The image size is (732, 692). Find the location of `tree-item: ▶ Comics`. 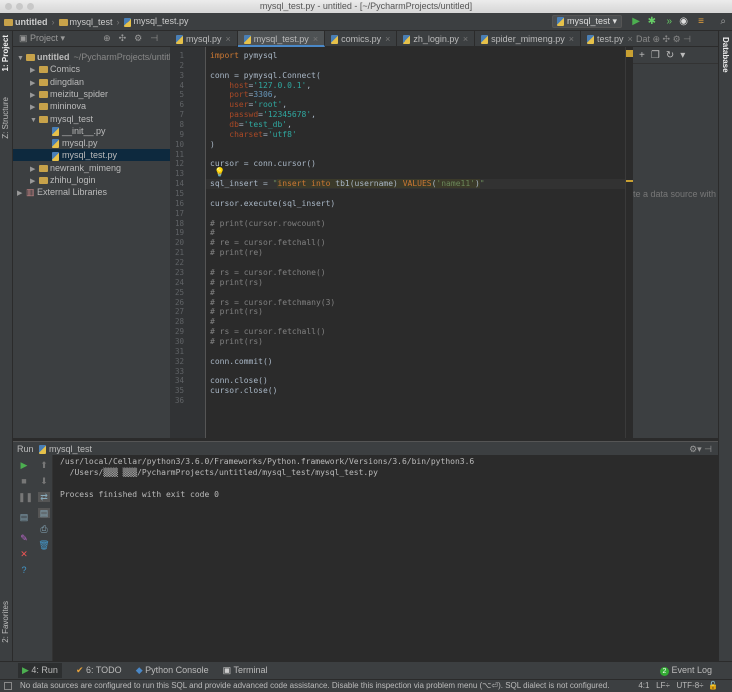

tree-item: ▶ Comics is located at coordinates (91, 69).